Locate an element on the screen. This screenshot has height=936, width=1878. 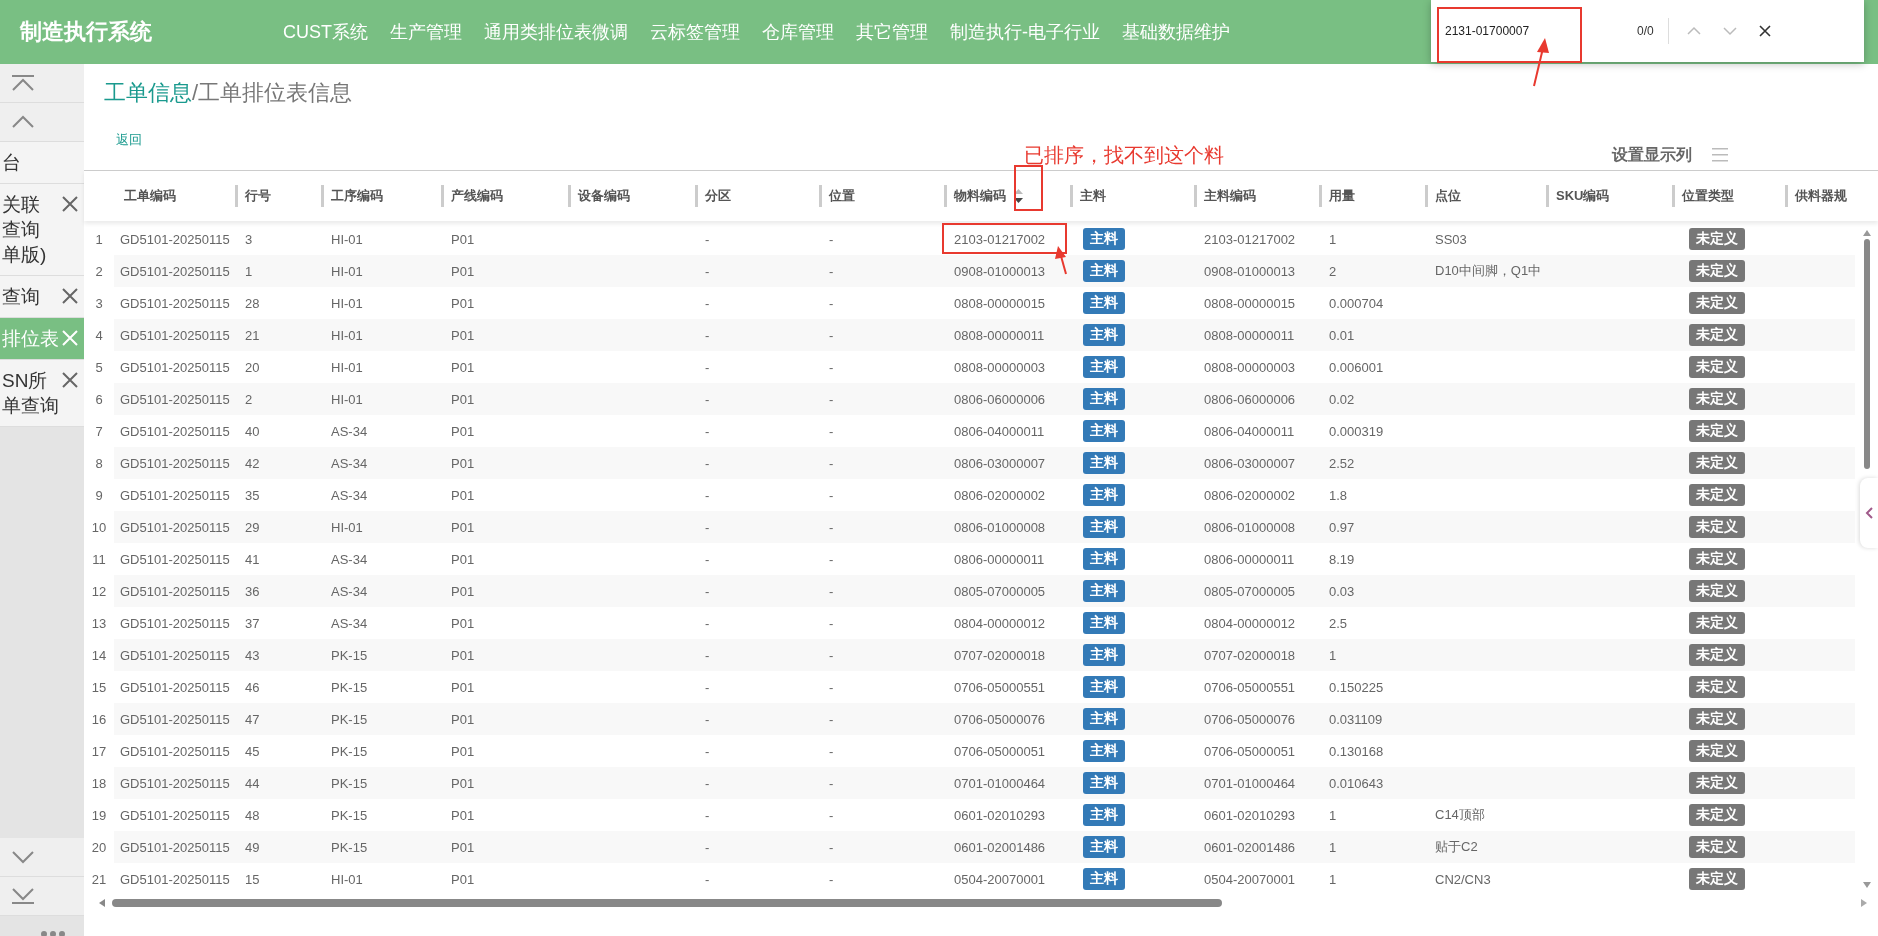
column-header: 位置类型 is located at coordinates (1708, 196).